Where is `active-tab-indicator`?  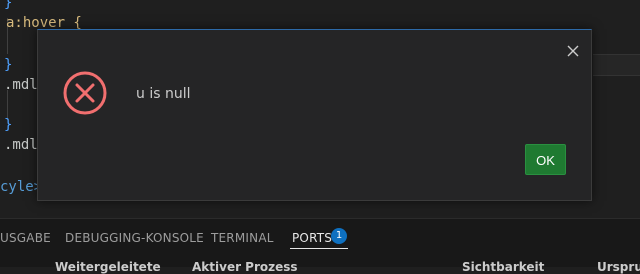
active-tab-indicator is located at coordinates (319, 248).